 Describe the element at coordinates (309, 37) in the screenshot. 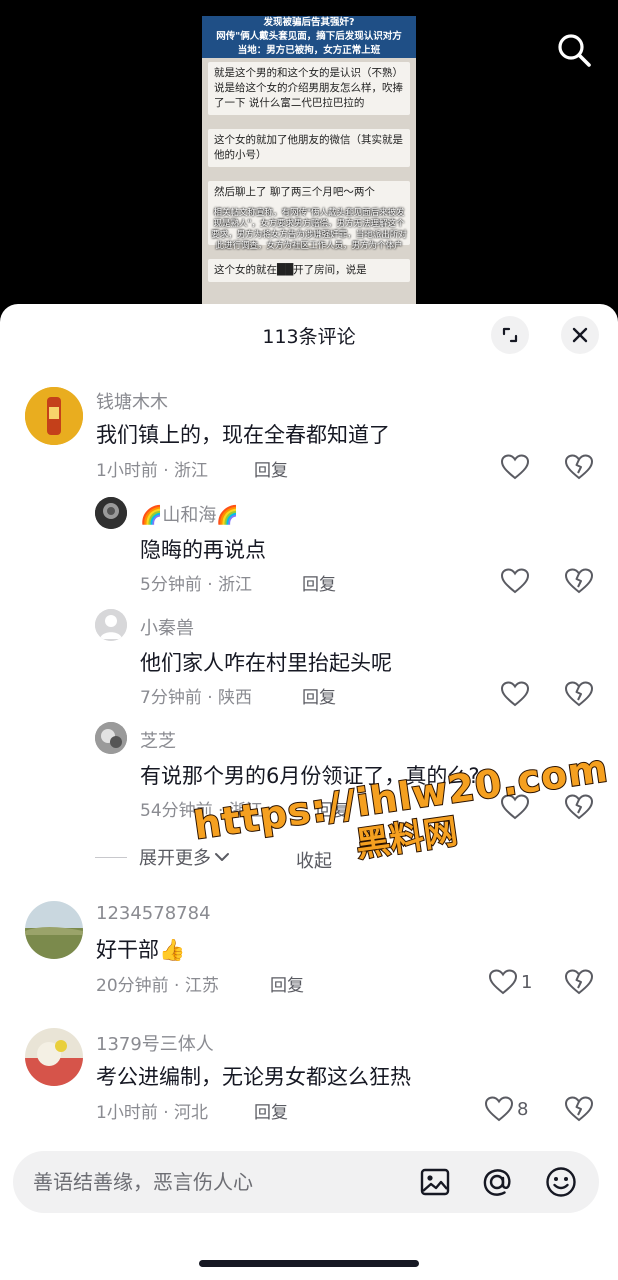

I see `video-banner-subtitle: 网传"俩人戴头套见面，摘下后发现认识对方` at that location.